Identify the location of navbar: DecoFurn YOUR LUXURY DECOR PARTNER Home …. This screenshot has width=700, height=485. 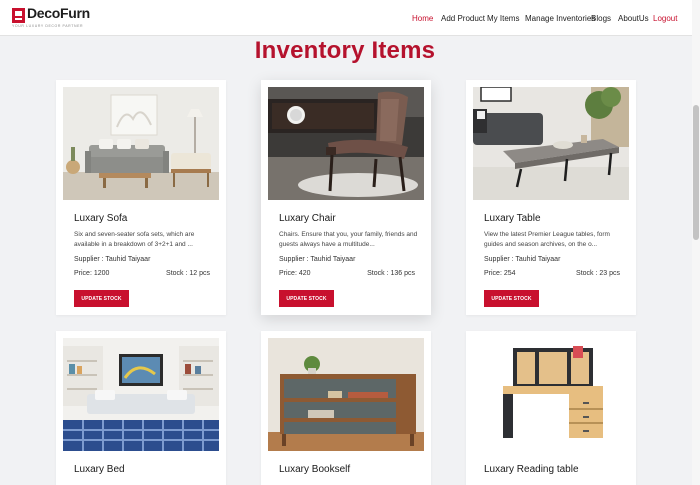
(350, 18).